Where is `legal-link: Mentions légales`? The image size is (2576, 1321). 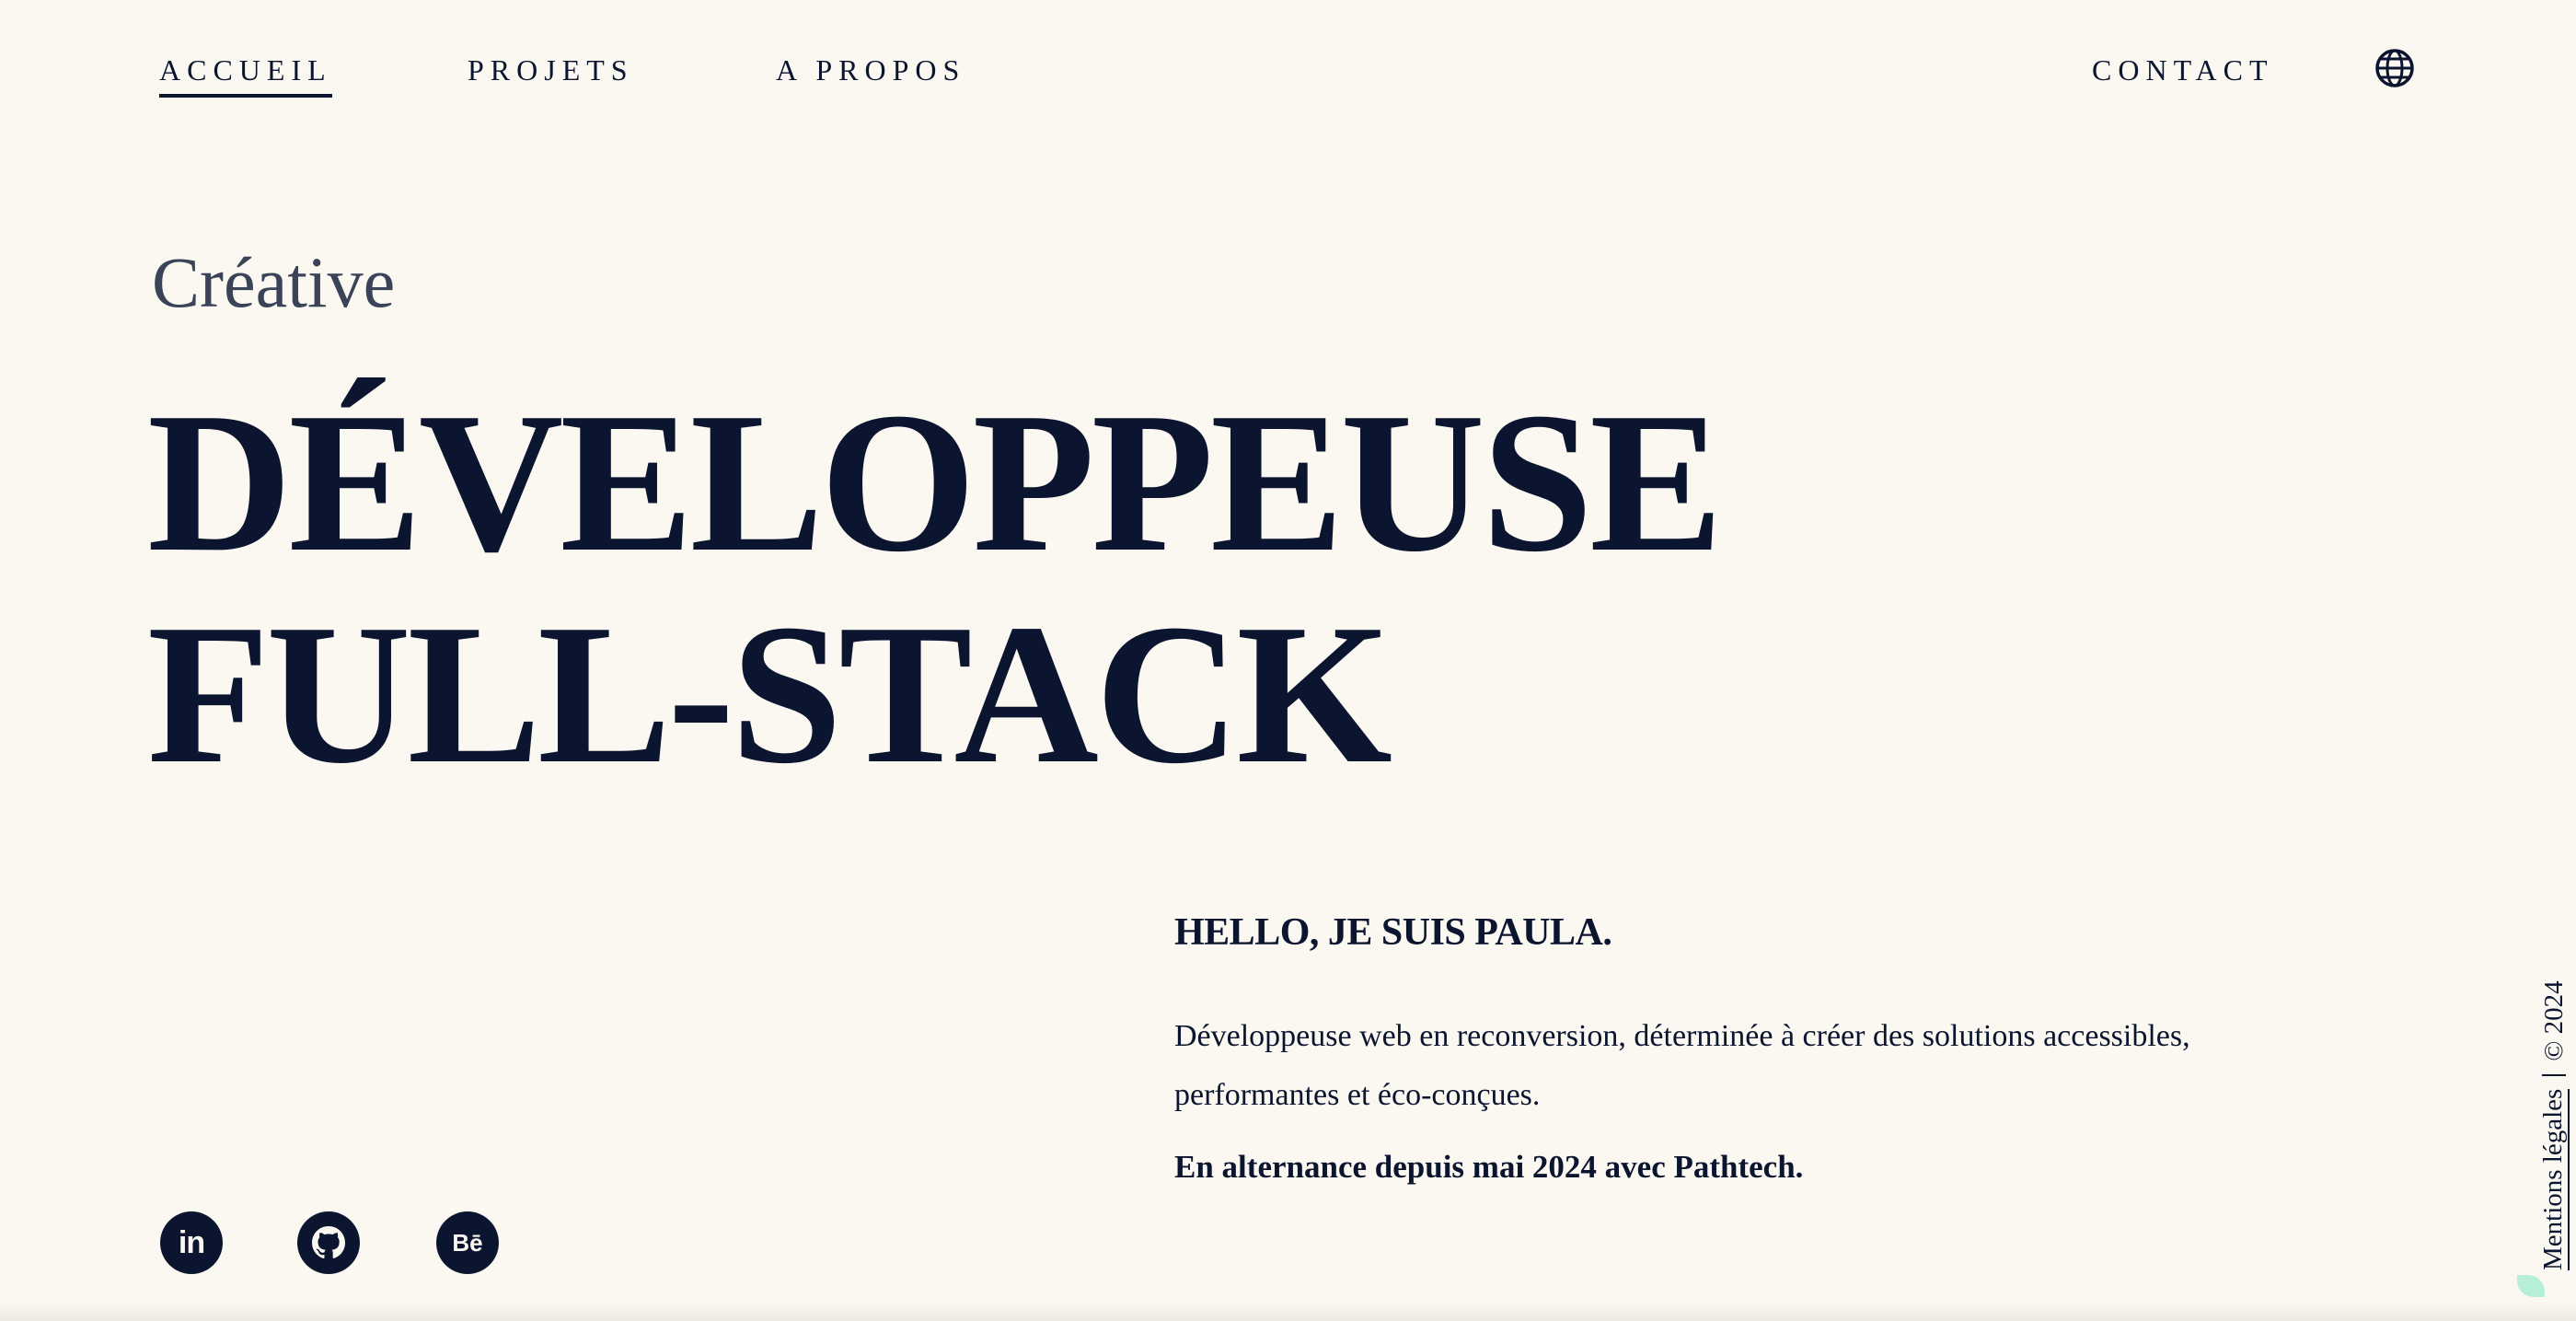 legal-link: Mentions légales is located at coordinates (2554, 1179).